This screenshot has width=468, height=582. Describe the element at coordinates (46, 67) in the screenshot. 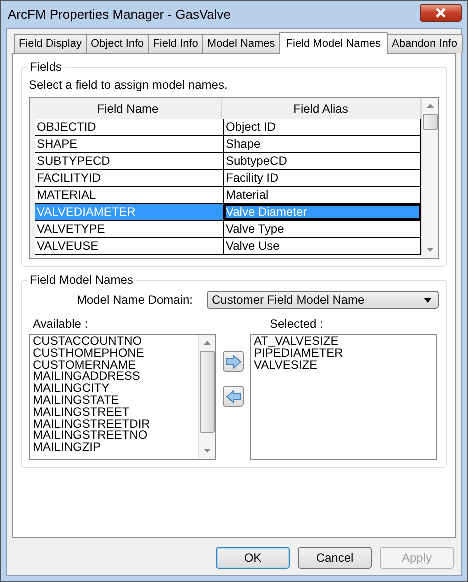

I see `group-title: Fields` at that location.